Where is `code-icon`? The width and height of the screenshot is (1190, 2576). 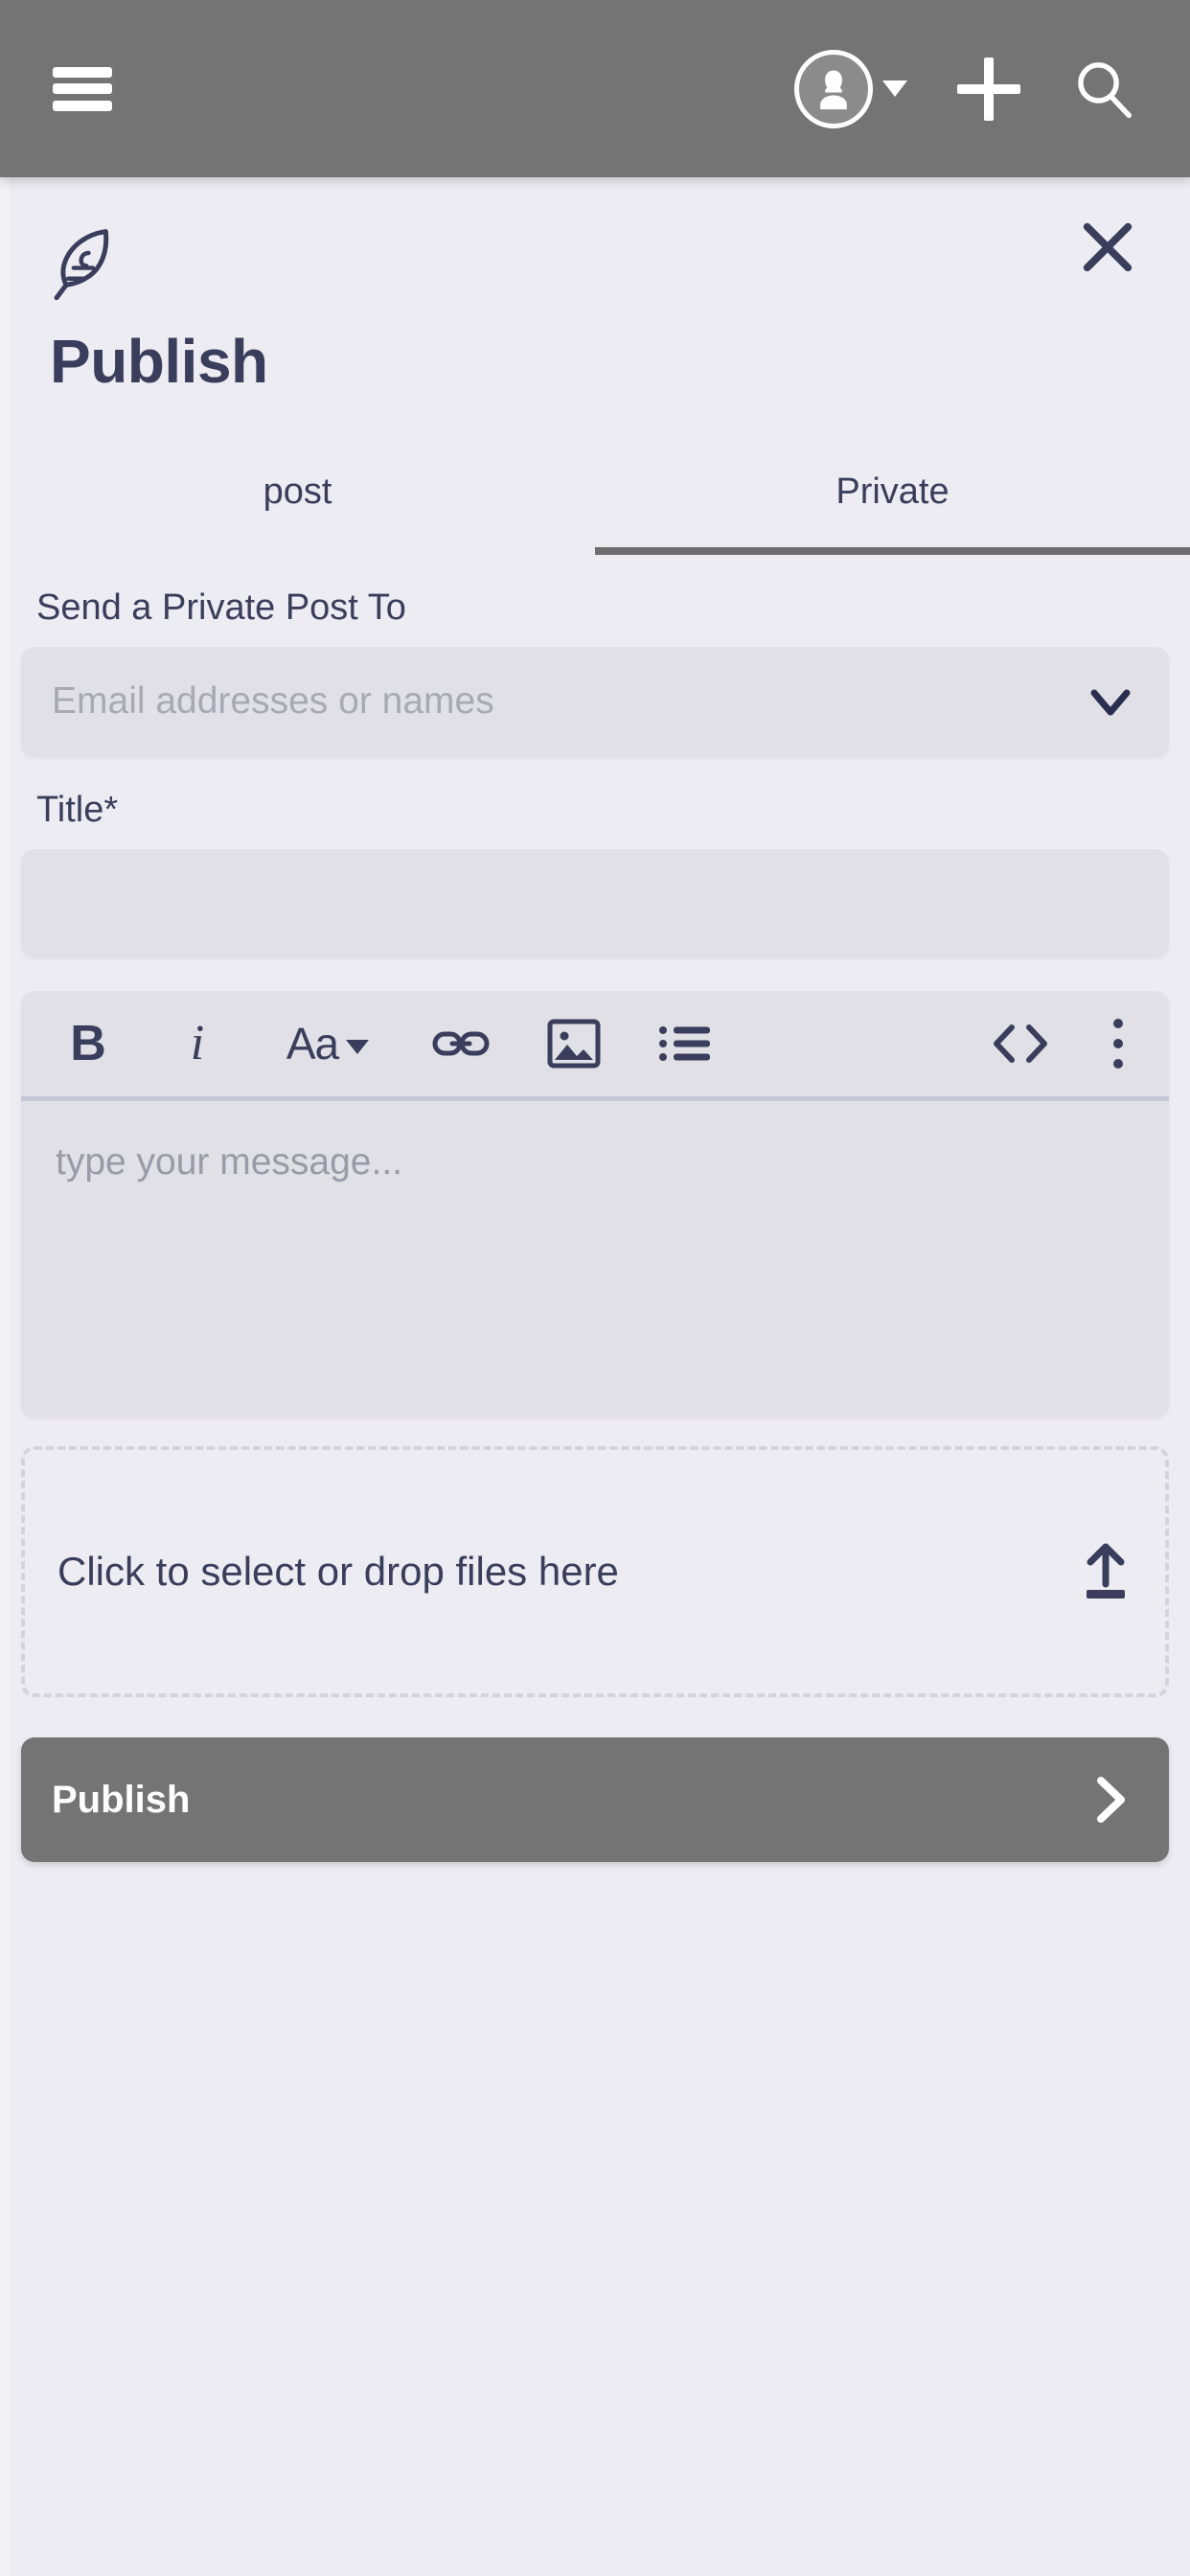 code-icon is located at coordinates (1020, 1043).